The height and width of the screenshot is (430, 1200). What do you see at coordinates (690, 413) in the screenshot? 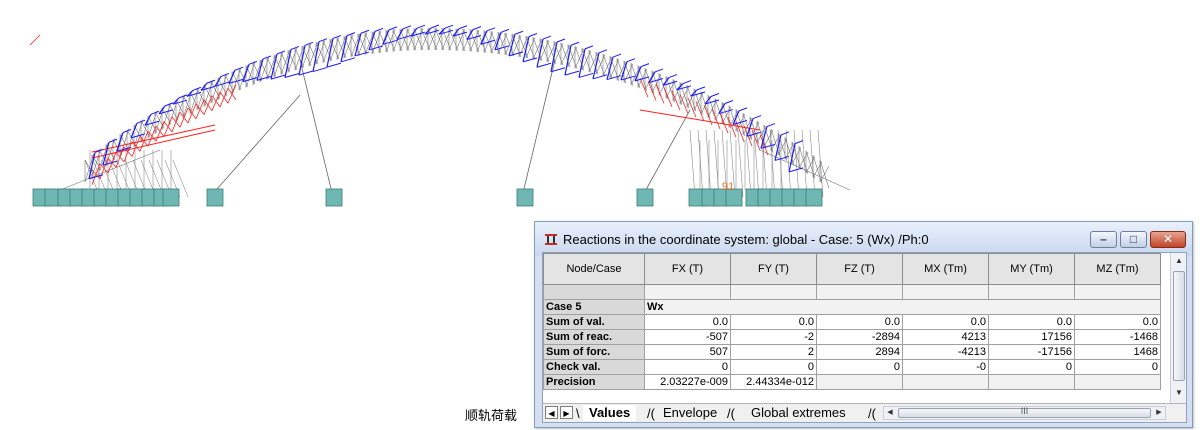
I see `tab-envelope: Envelope` at bounding box center [690, 413].